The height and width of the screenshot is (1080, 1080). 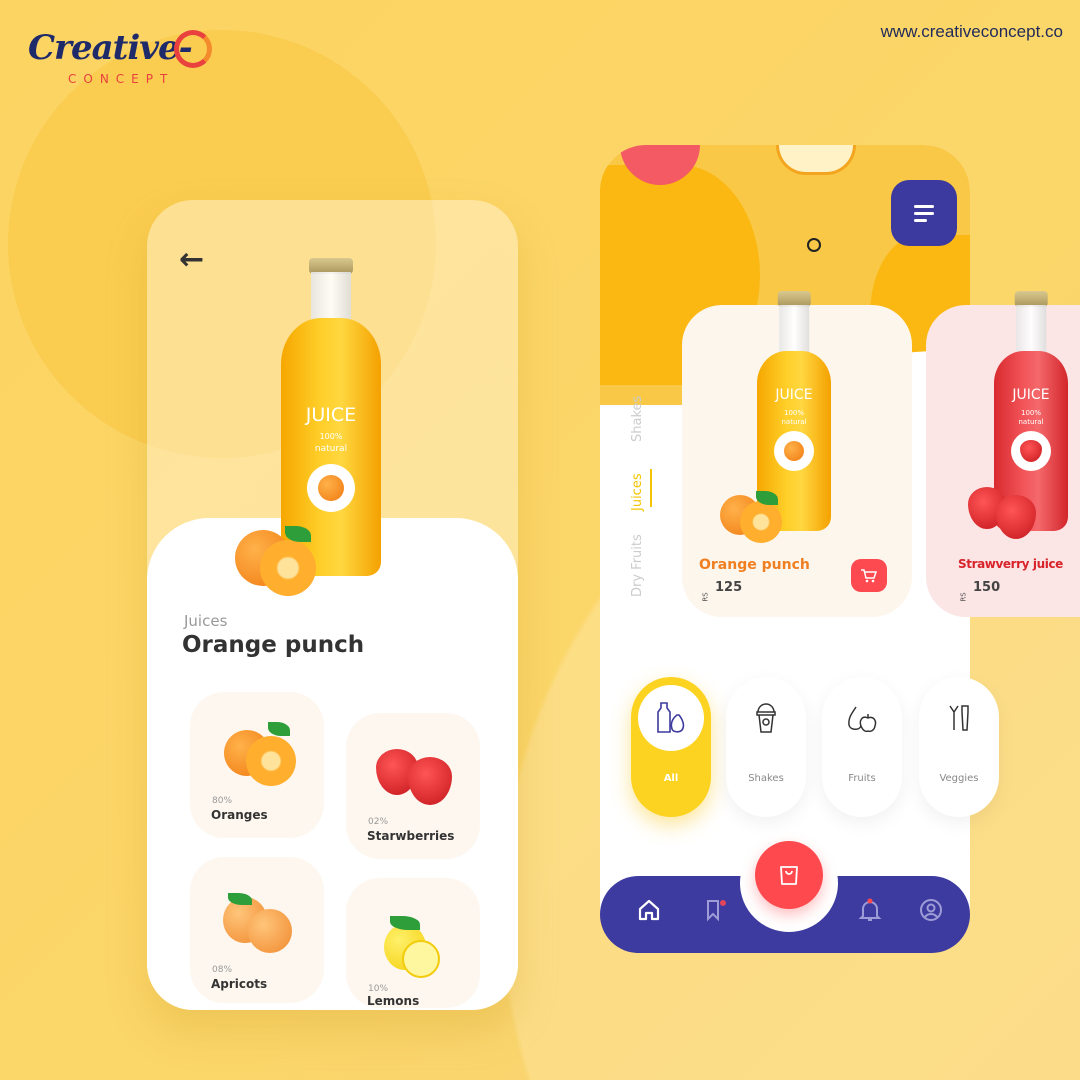 I want to click on product-price: 150, so click(x=987, y=587).